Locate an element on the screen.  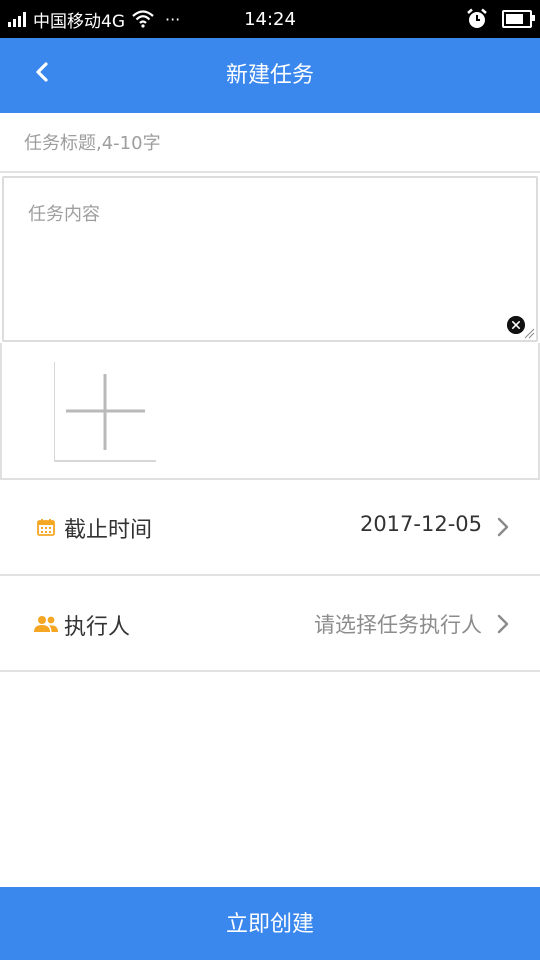
add-image-button is located at coordinates (105, 412).